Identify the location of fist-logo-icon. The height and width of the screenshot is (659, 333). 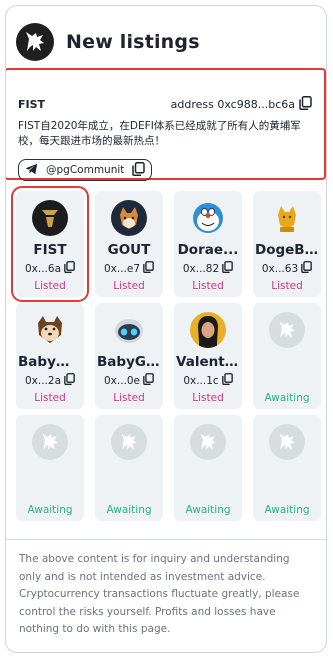
(50, 218).